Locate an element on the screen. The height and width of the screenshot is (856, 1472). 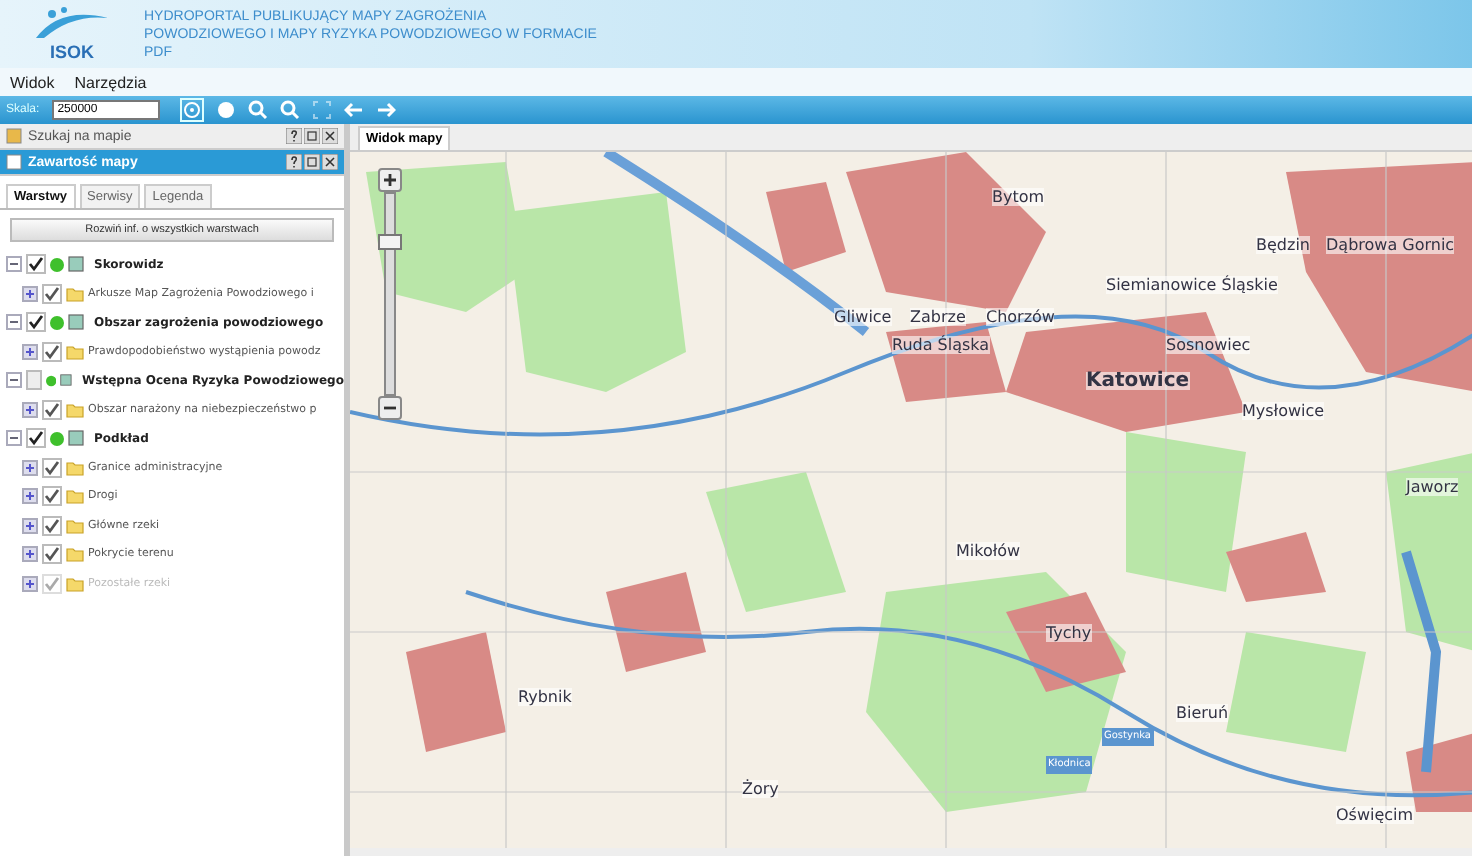
search-icon is located at coordinates (14, 136).